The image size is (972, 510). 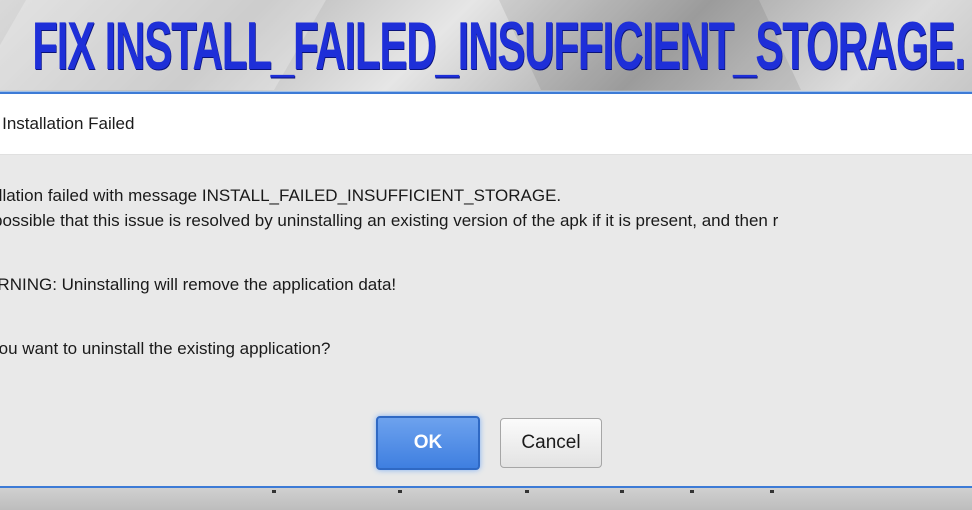 I want to click on ok-button: OK, so click(x=428, y=443).